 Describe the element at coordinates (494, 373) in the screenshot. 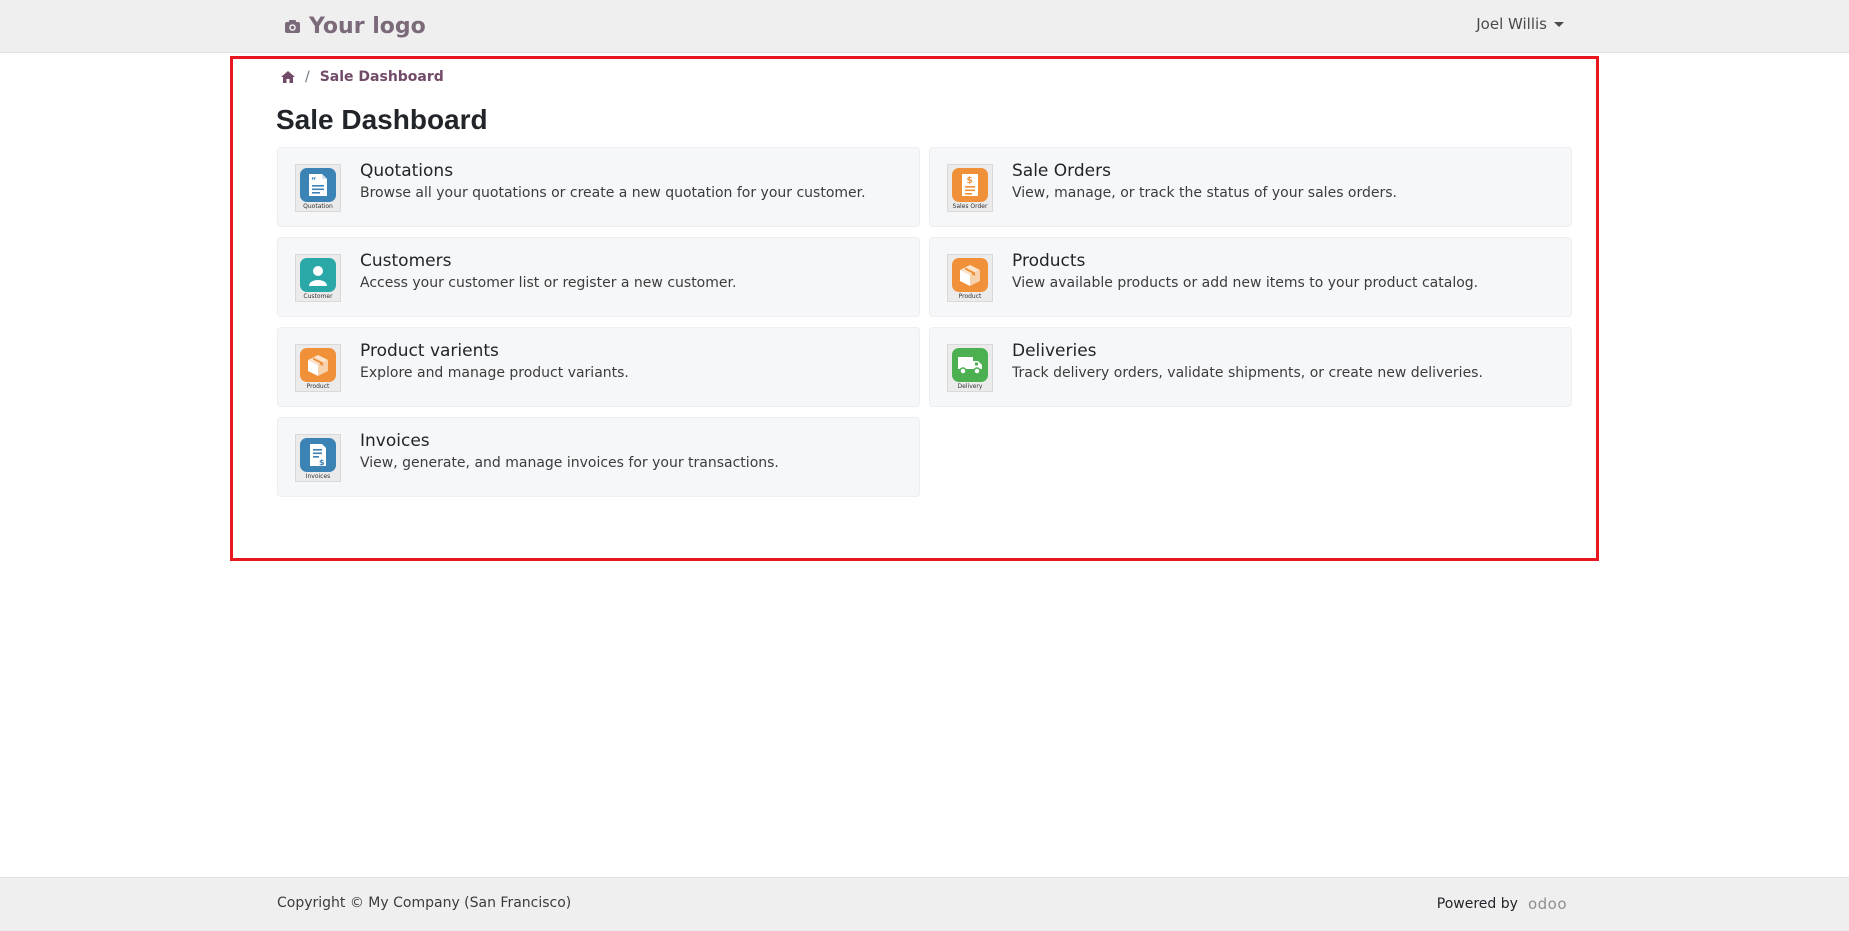

I see `card-description: Explore and manage product variants.` at that location.